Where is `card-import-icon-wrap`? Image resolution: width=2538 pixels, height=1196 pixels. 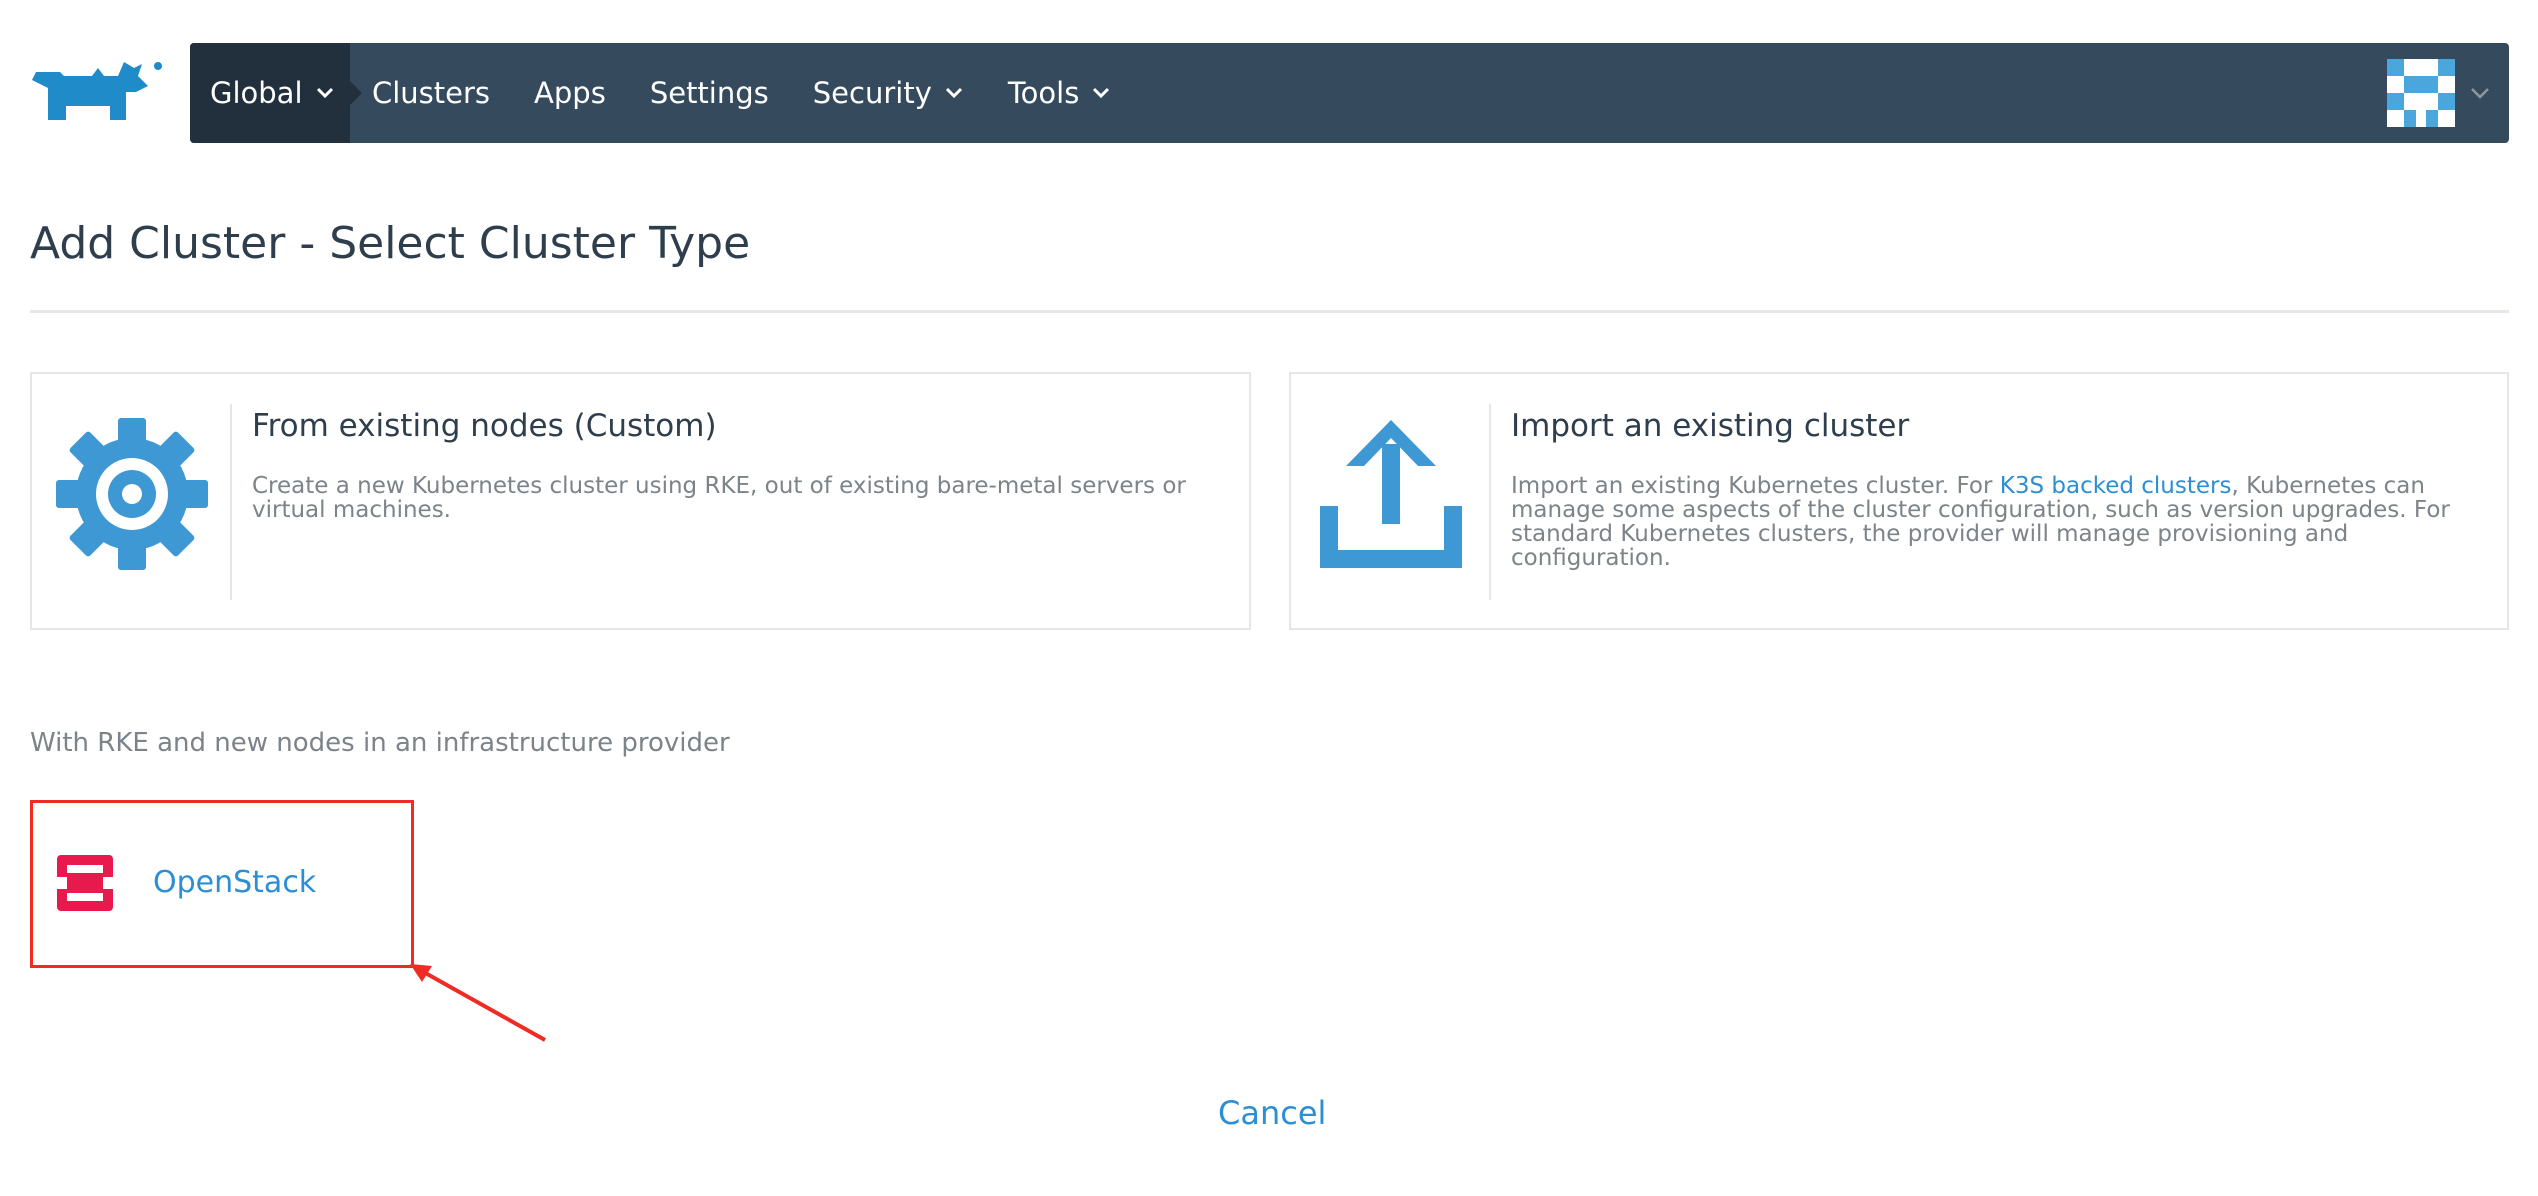 card-import-icon-wrap is located at coordinates (1391, 494).